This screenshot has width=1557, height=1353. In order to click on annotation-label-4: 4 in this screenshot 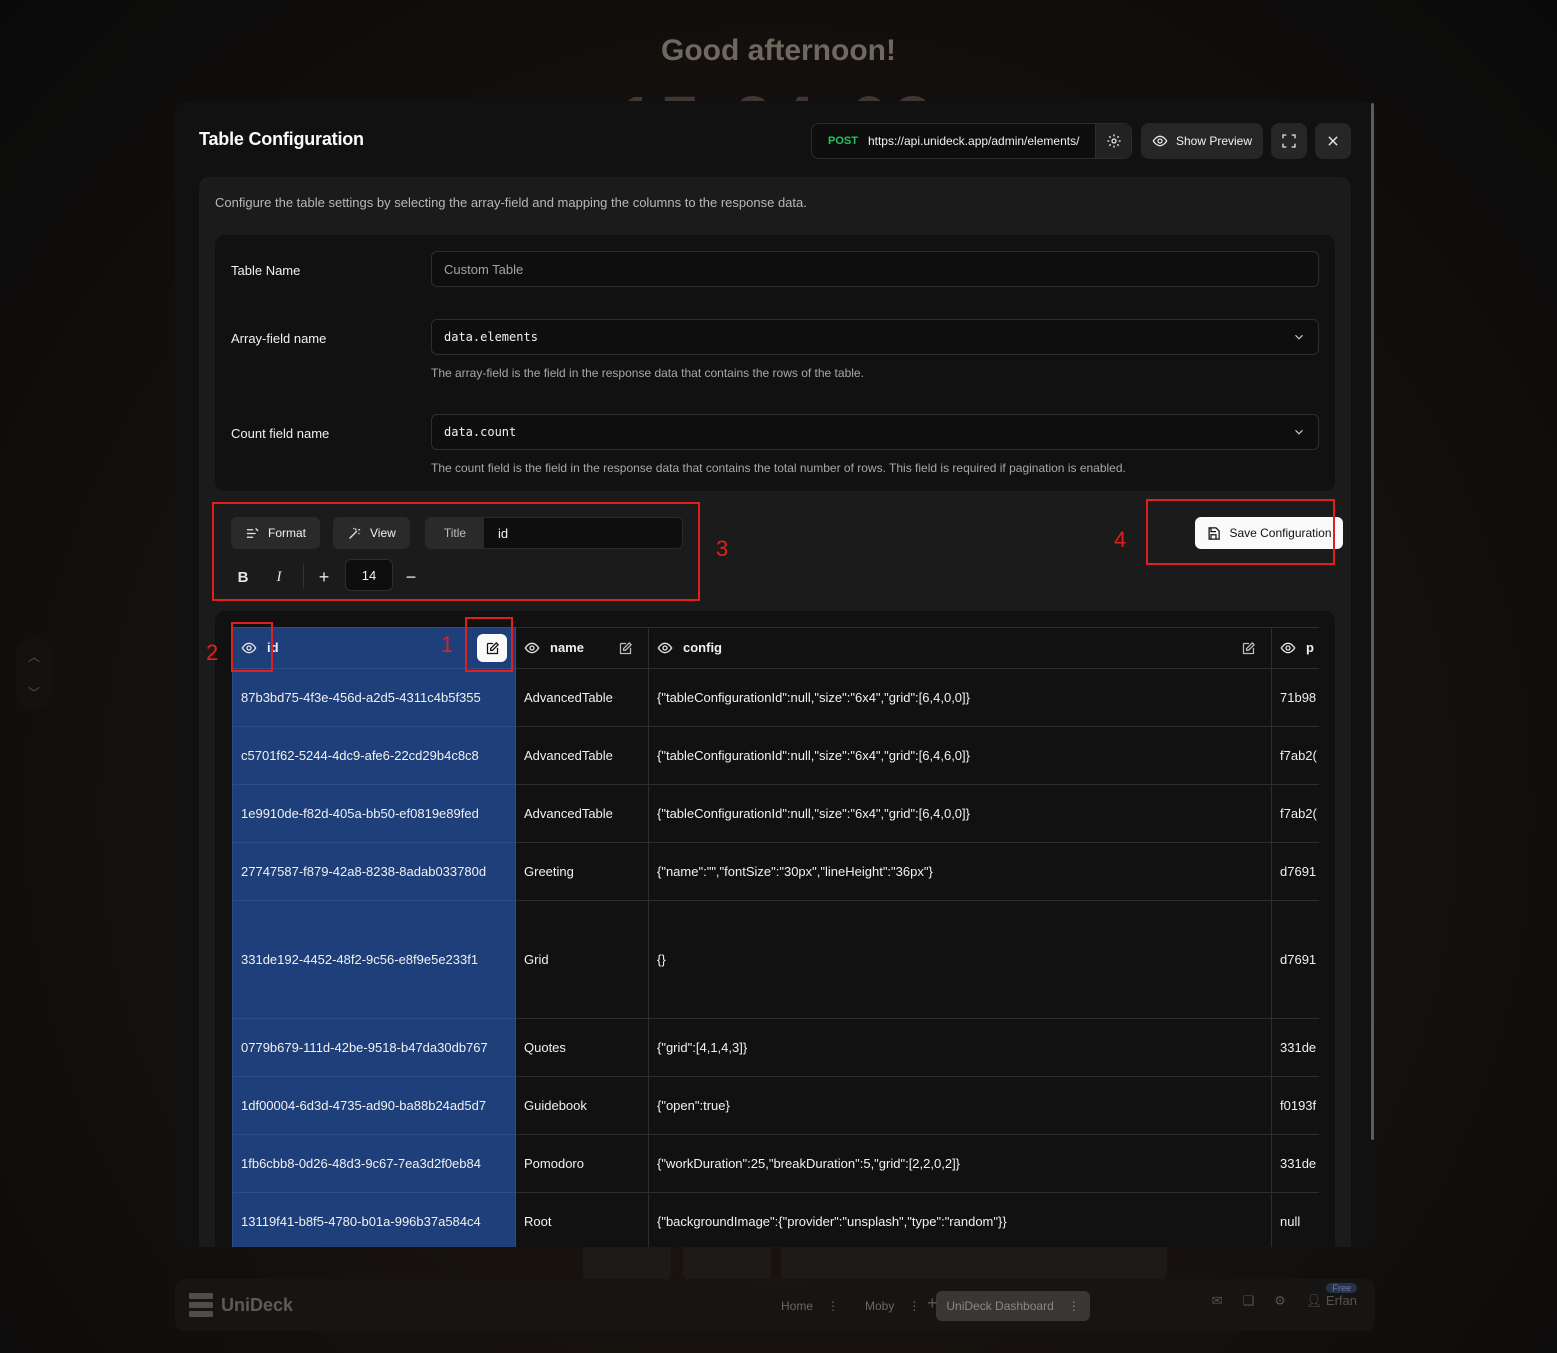, I will do `click(1120, 539)`.